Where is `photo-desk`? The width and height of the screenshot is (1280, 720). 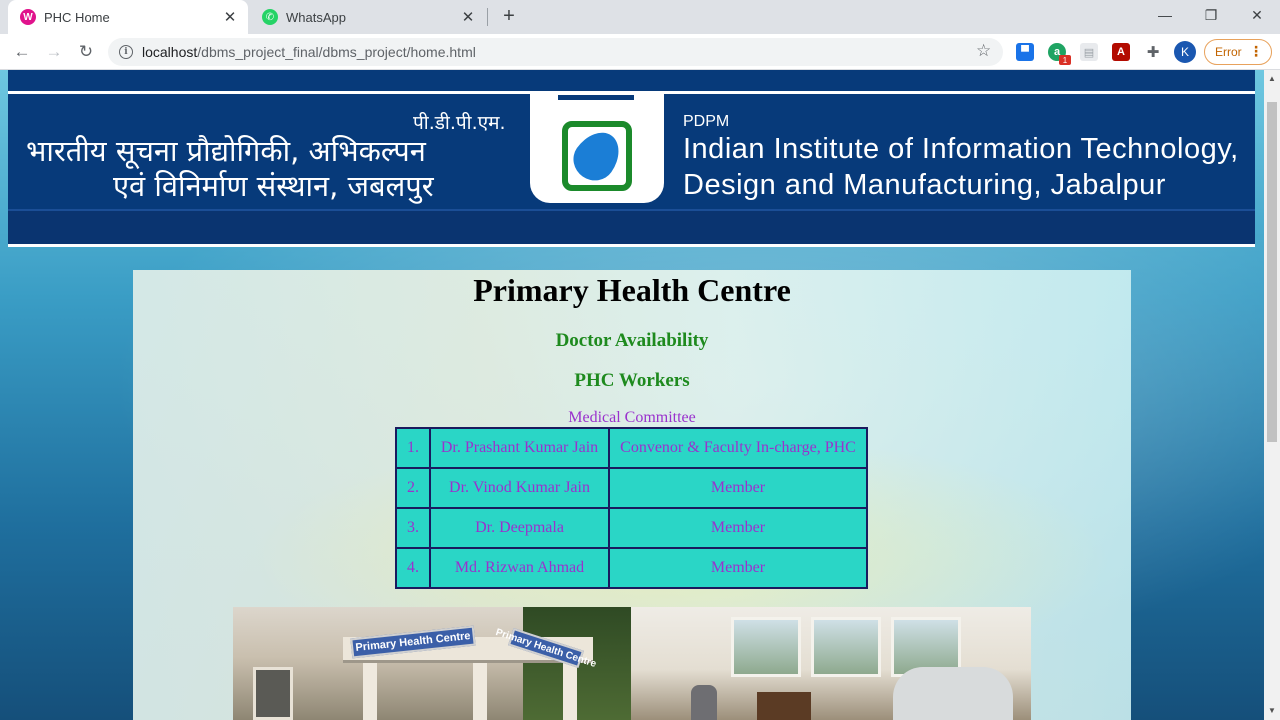 photo-desk is located at coordinates (784, 706).